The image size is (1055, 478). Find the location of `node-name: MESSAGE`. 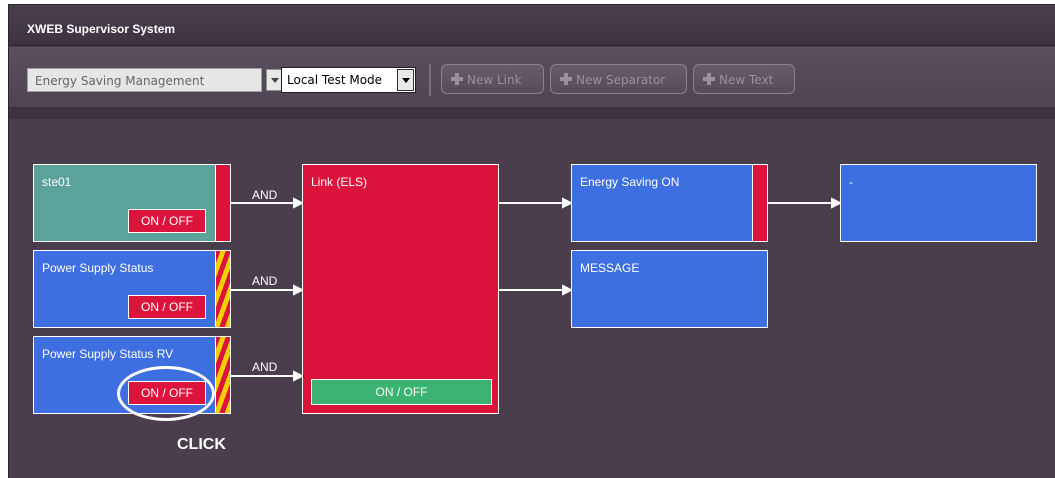

node-name: MESSAGE is located at coordinates (610, 268).